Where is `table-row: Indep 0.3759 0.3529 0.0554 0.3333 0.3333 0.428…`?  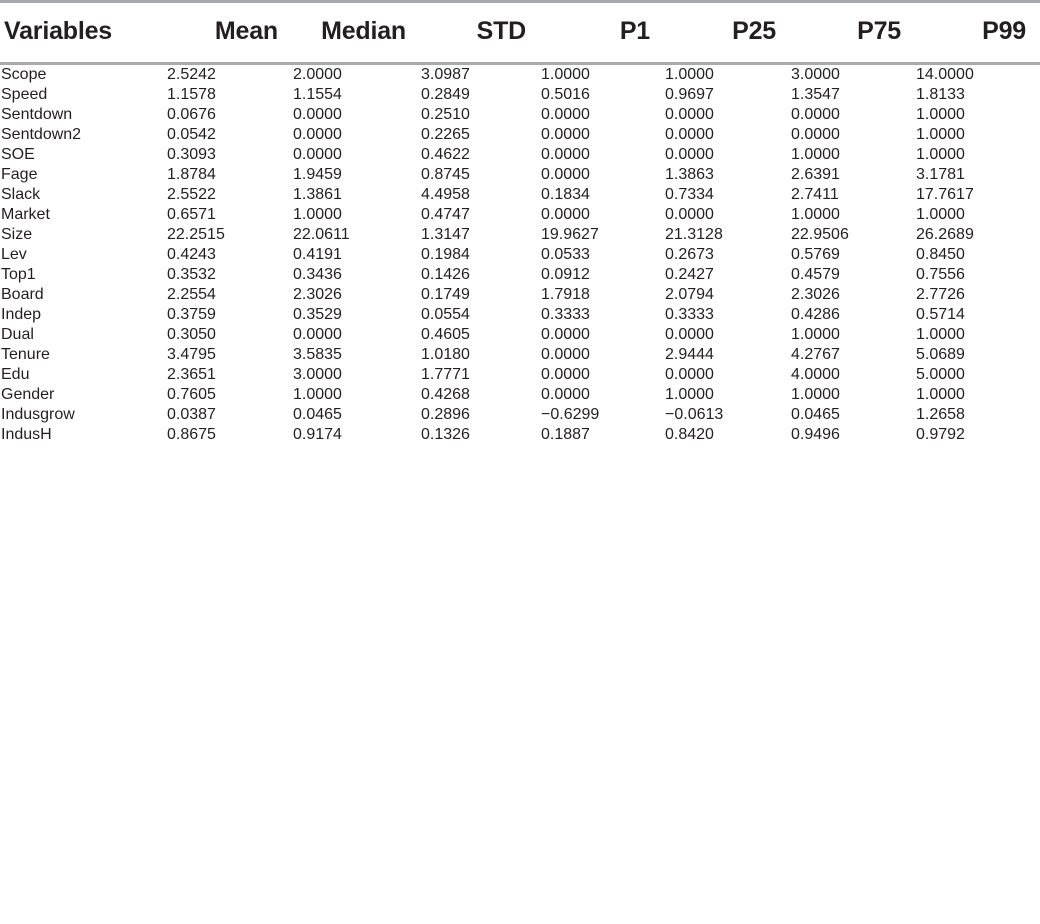 table-row: Indep 0.3759 0.3529 0.0554 0.3333 0.3333 0.428… is located at coordinates (520, 315).